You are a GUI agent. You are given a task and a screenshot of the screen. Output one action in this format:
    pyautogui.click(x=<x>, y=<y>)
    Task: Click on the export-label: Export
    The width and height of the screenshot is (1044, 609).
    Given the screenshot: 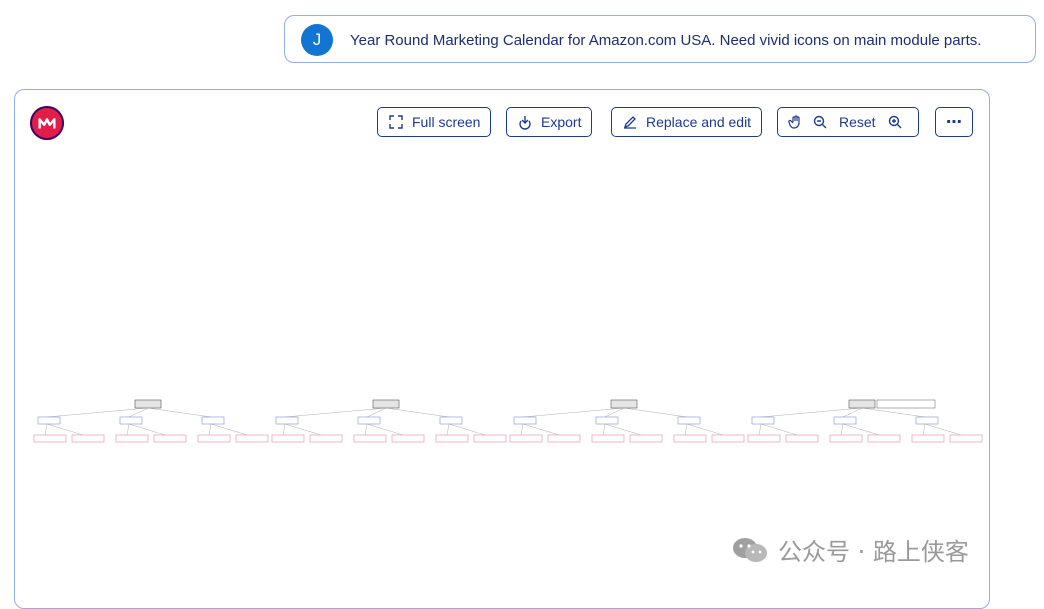 What is the action you would take?
    pyautogui.click(x=561, y=122)
    